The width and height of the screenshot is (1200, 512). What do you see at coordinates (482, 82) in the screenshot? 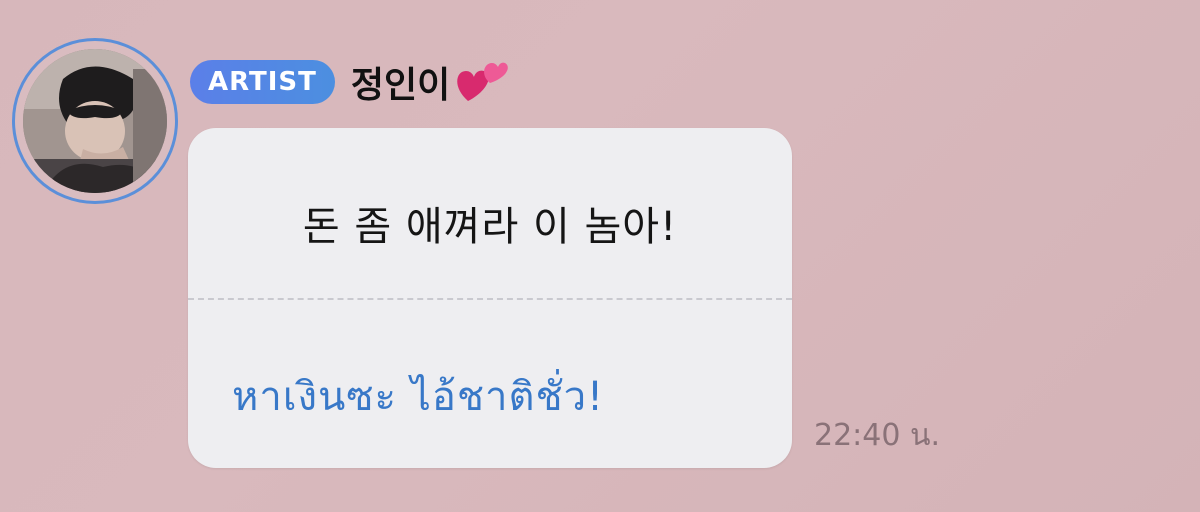
I see `heart-emoji-icon` at bounding box center [482, 82].